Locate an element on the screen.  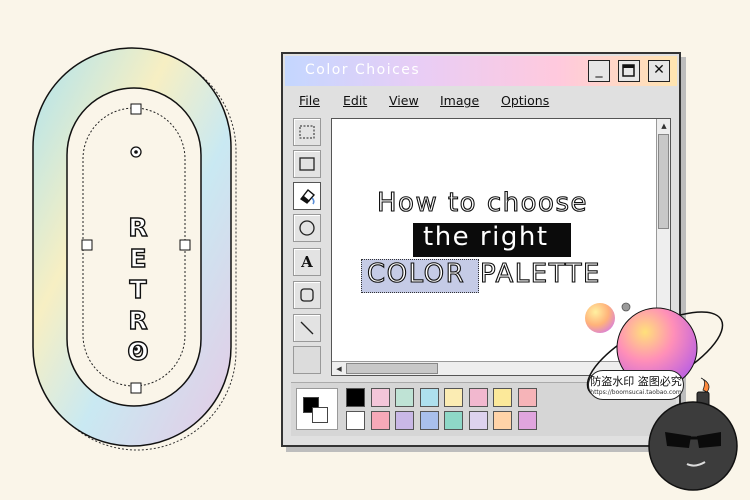
line-icon is located at coordinates (307, 328).